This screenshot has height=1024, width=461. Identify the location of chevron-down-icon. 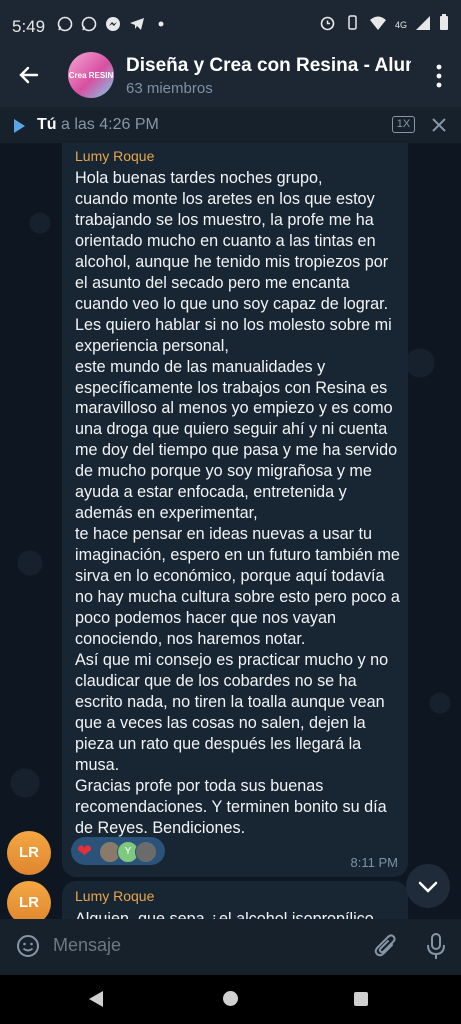
(428, 887).